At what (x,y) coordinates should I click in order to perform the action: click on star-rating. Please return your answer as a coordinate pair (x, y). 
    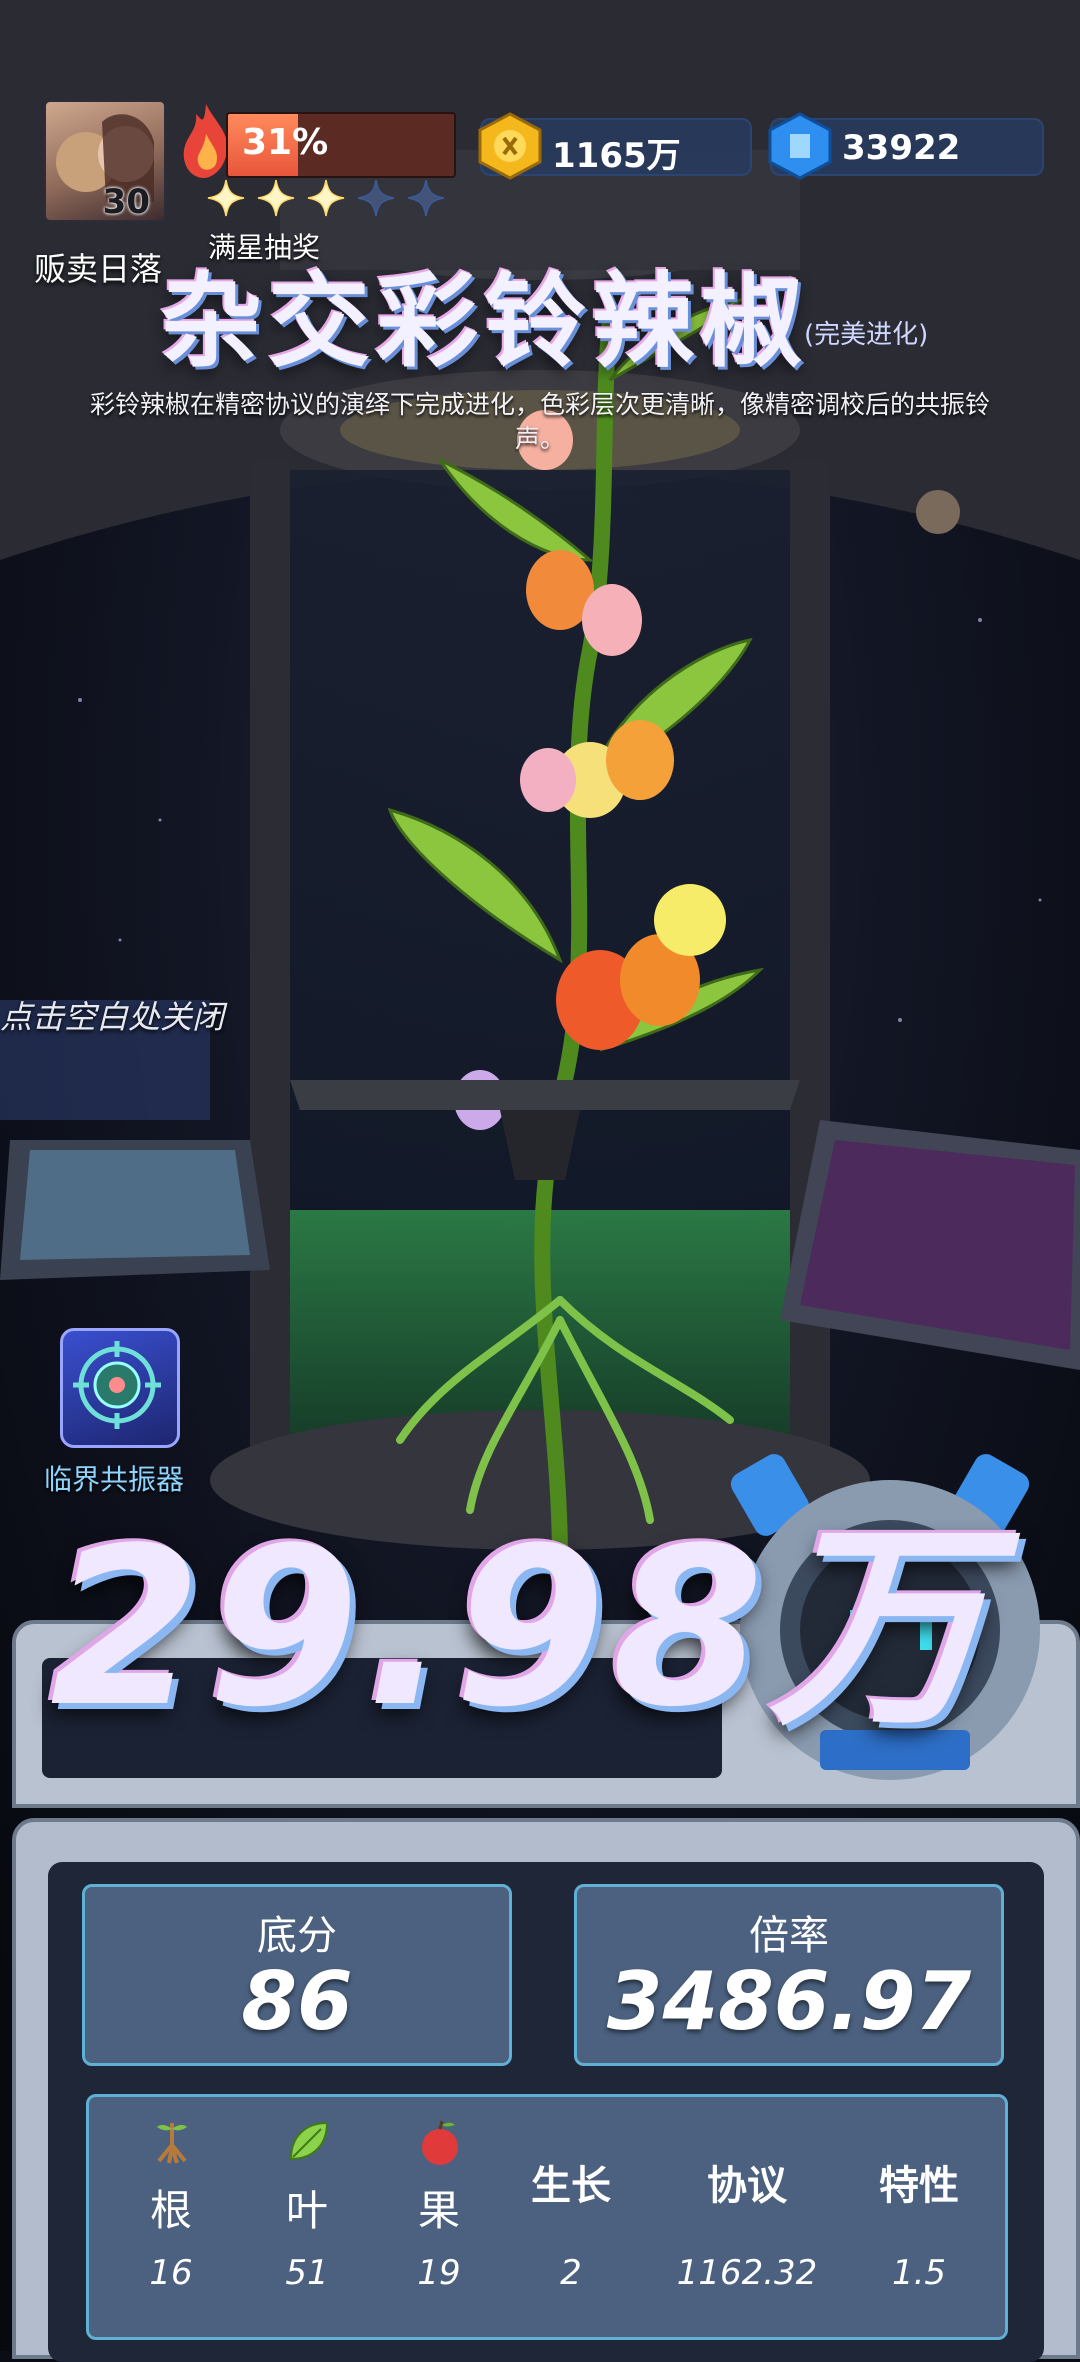
    Looking at the image, I should click on (326, 198).